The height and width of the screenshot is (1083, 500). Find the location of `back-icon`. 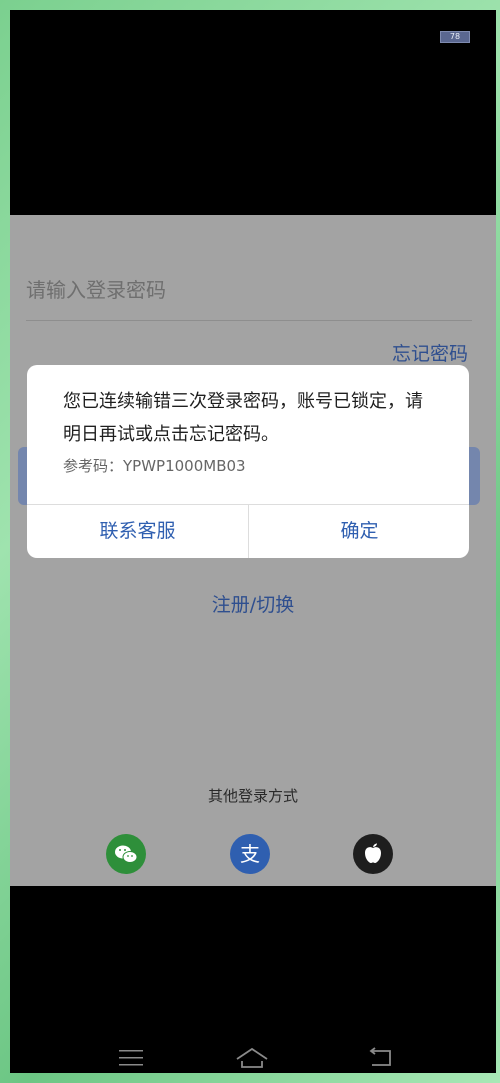

back-icon is located at coordinates (380, 1060).